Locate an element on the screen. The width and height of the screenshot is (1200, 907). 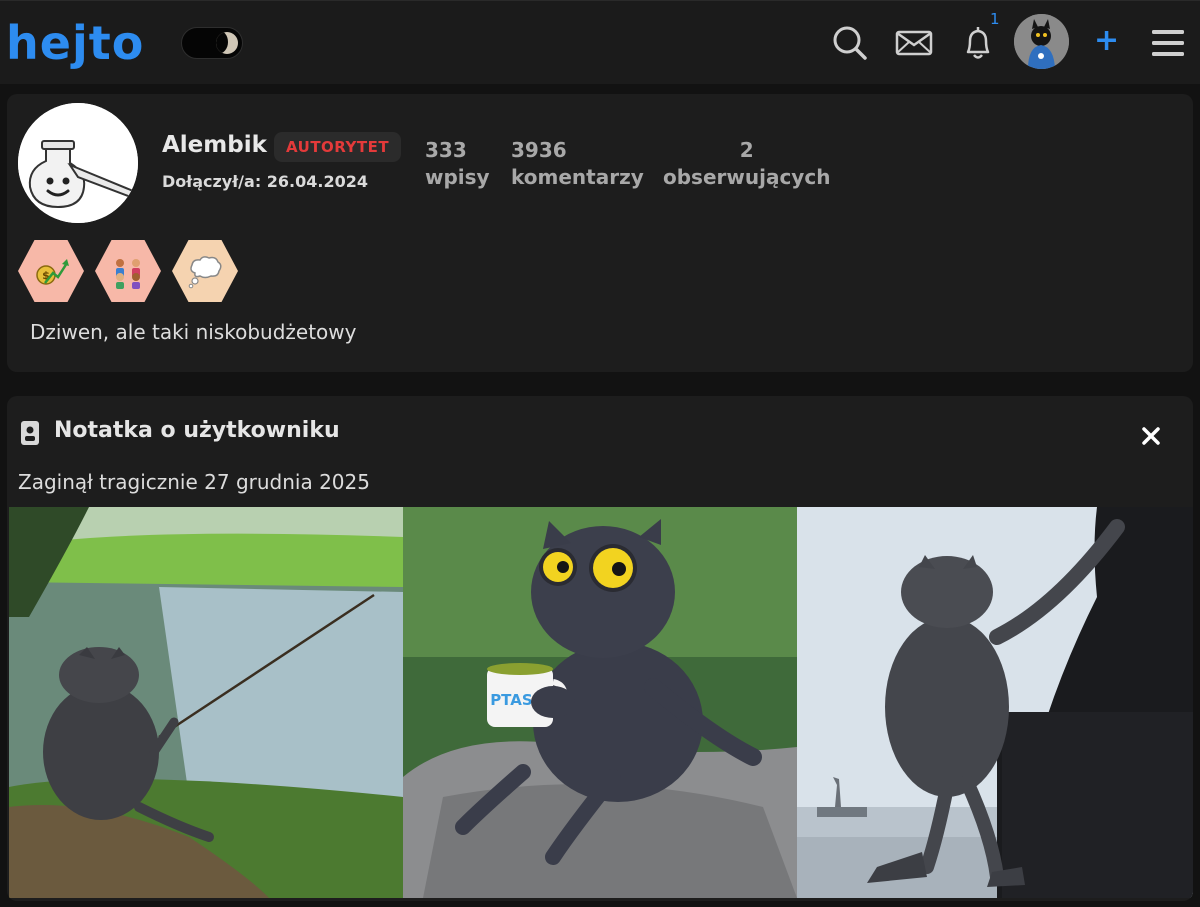
stat-followers-label: obserwujących is located at coordinates (747, 177).